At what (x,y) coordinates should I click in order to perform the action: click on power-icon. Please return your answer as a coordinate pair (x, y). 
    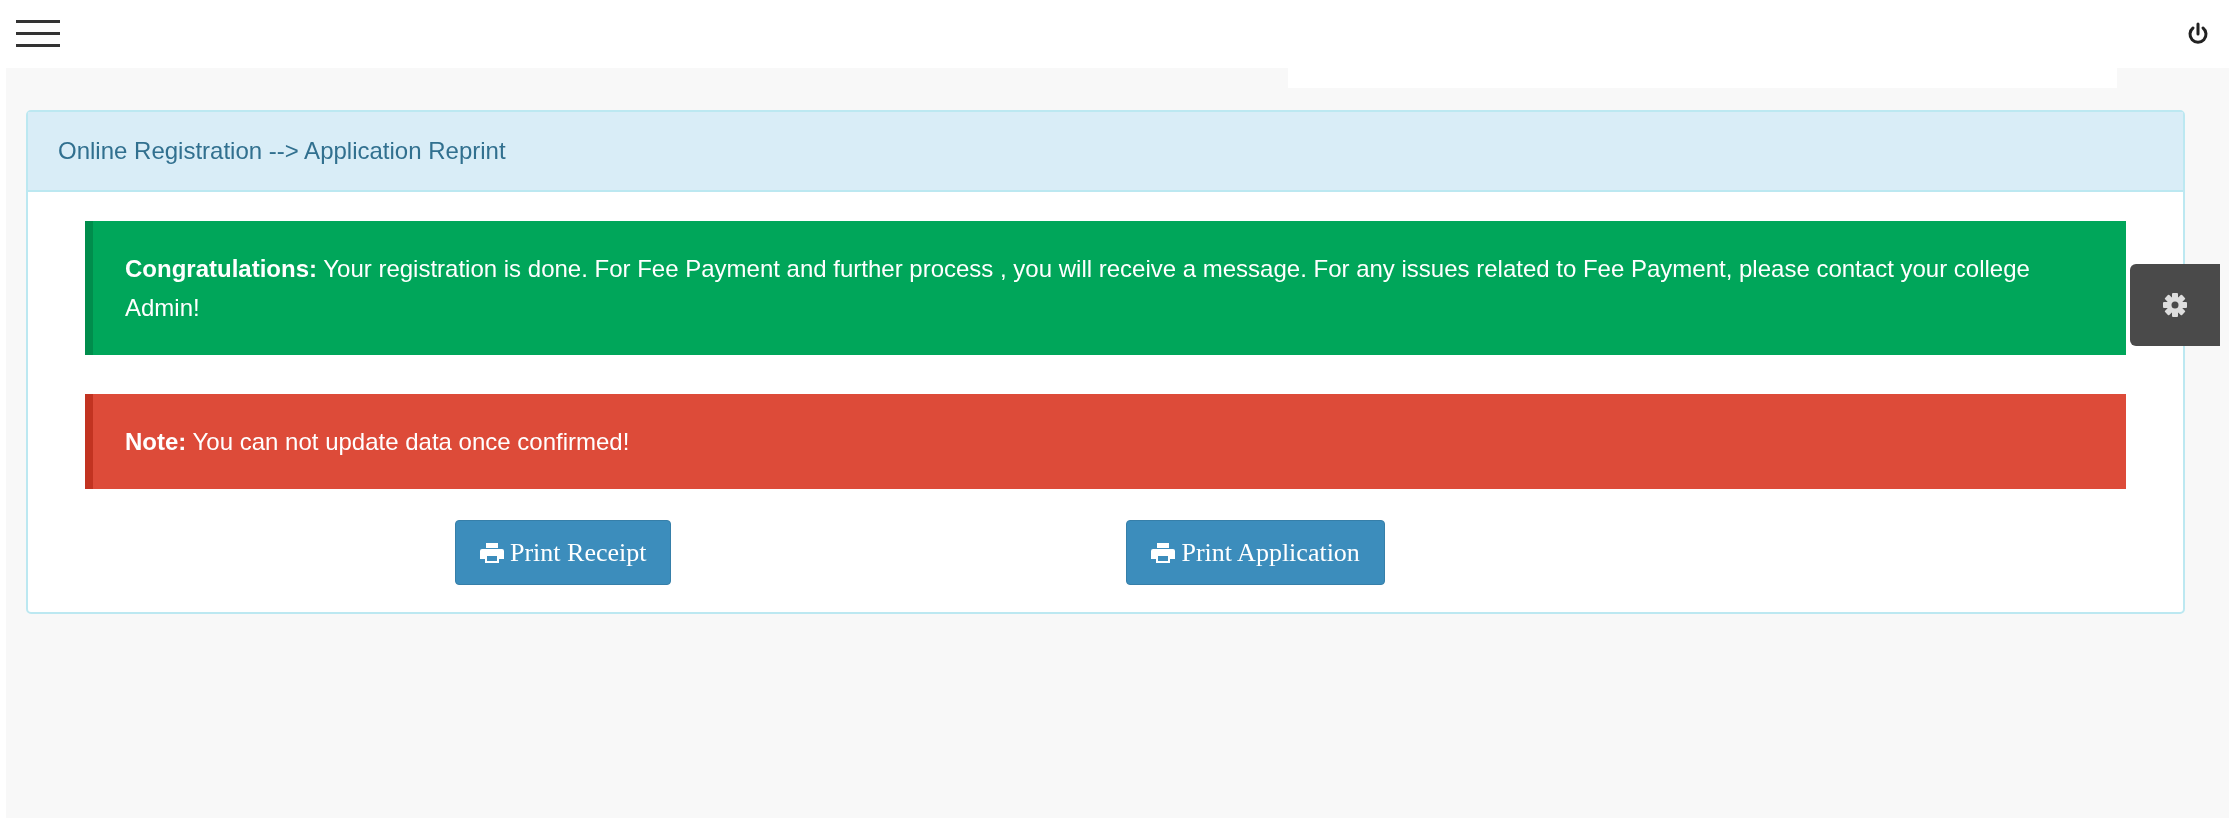
    Looking at the image, I should click on (2198, 34).